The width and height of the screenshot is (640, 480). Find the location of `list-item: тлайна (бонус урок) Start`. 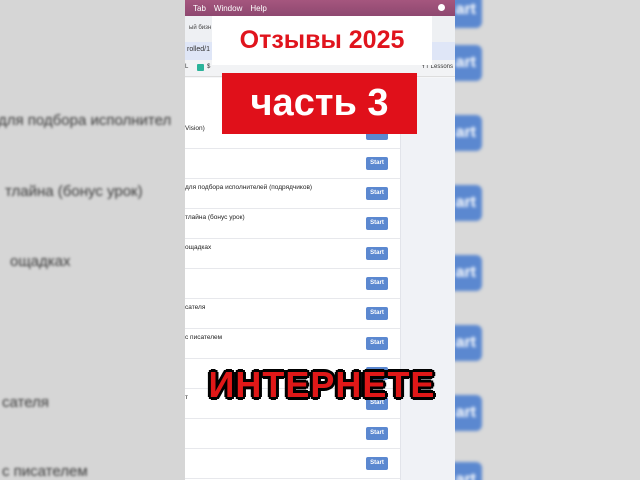

list-item: тлайна (бонус урок) Start is located at coordinates (292, 224).